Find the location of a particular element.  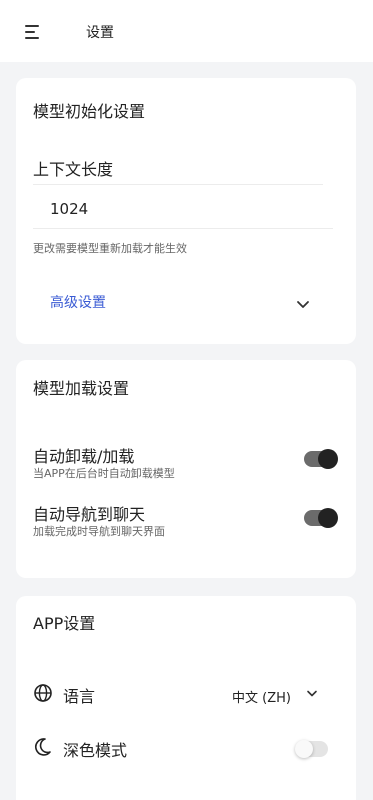

language-label: 语言 is located at coordinates (79, 696).